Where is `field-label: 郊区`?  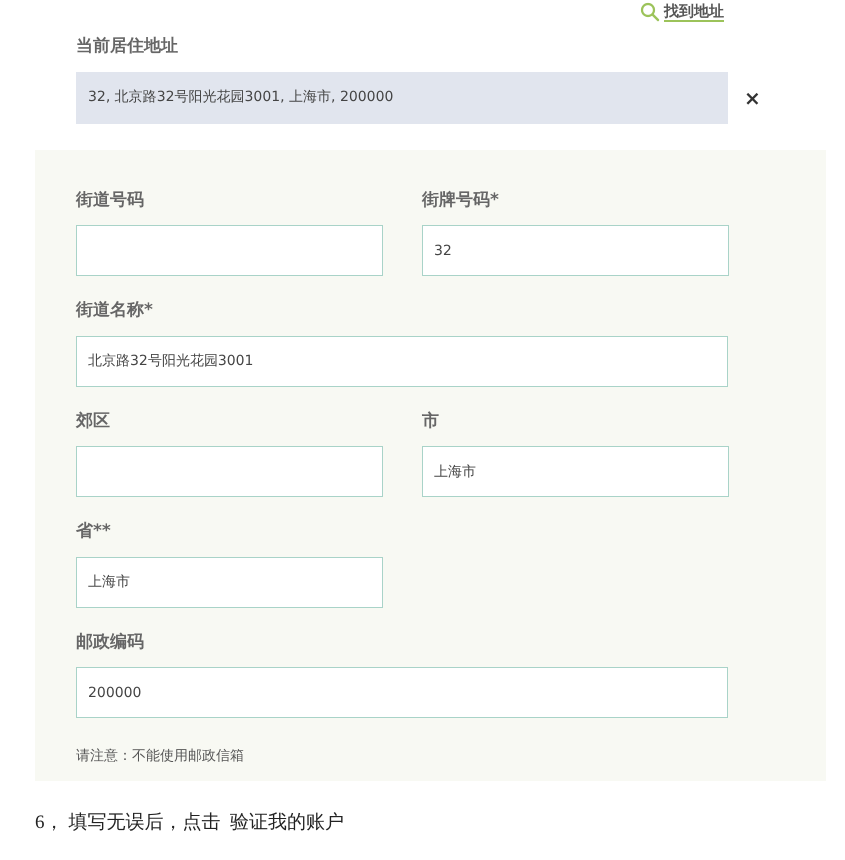 field-label: 郊区 is located at coordinates (93, 421).